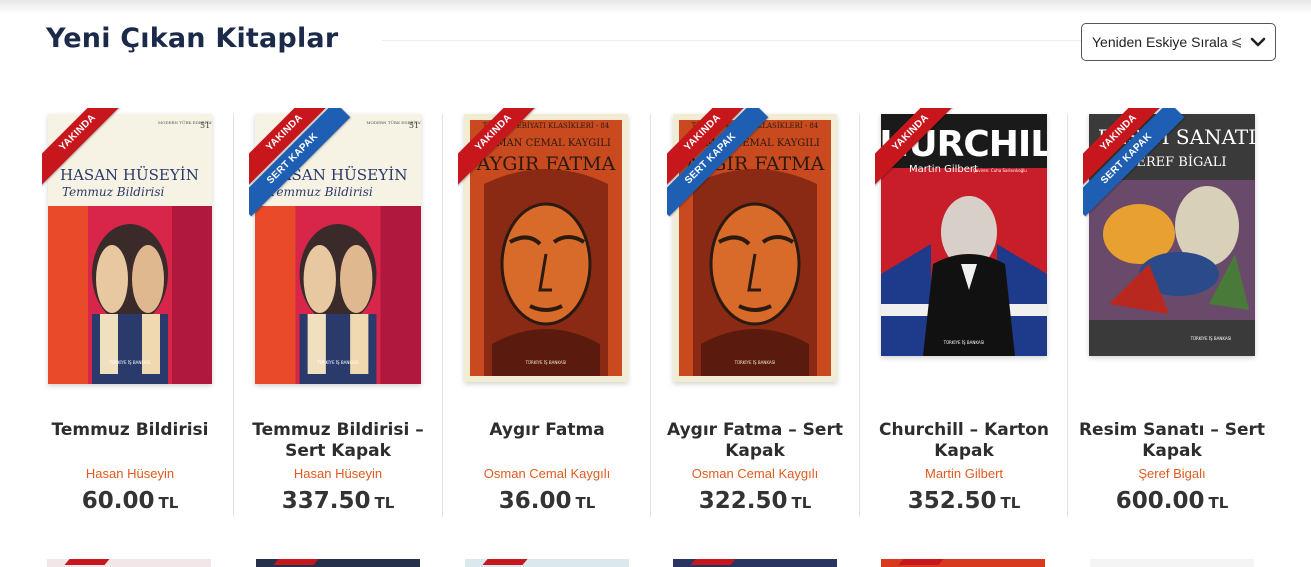 The image size is (1311, 567). Describe the element at coordinates (964, 473) in the screenshot. I see `book-author-link: Martin Gilbert` at that location.